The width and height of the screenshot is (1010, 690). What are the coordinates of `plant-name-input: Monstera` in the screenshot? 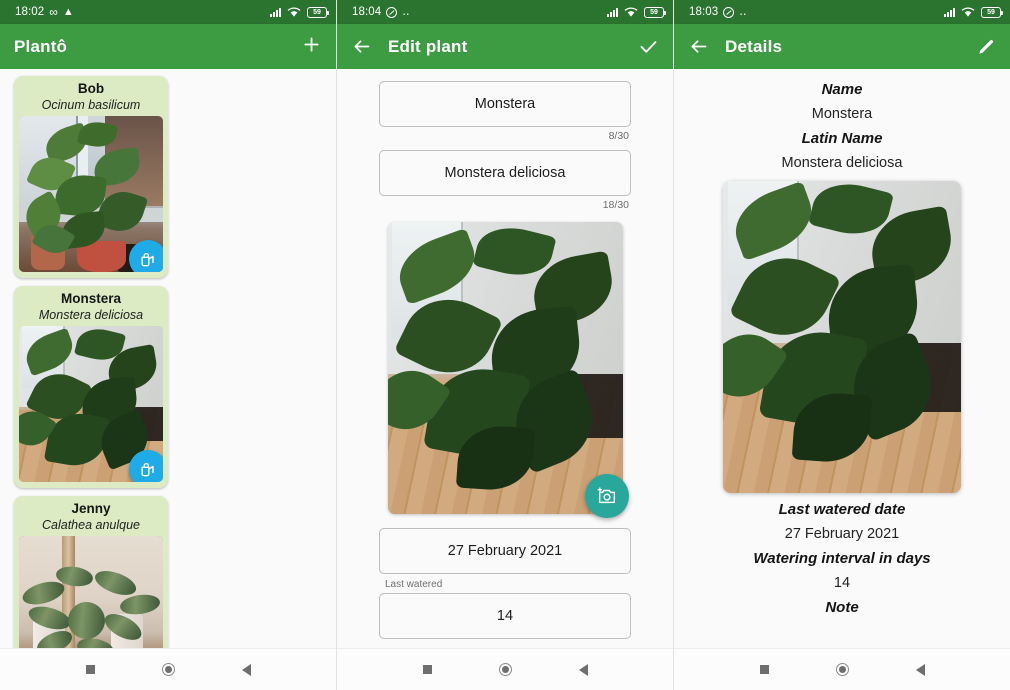 It's located at (505, 104).